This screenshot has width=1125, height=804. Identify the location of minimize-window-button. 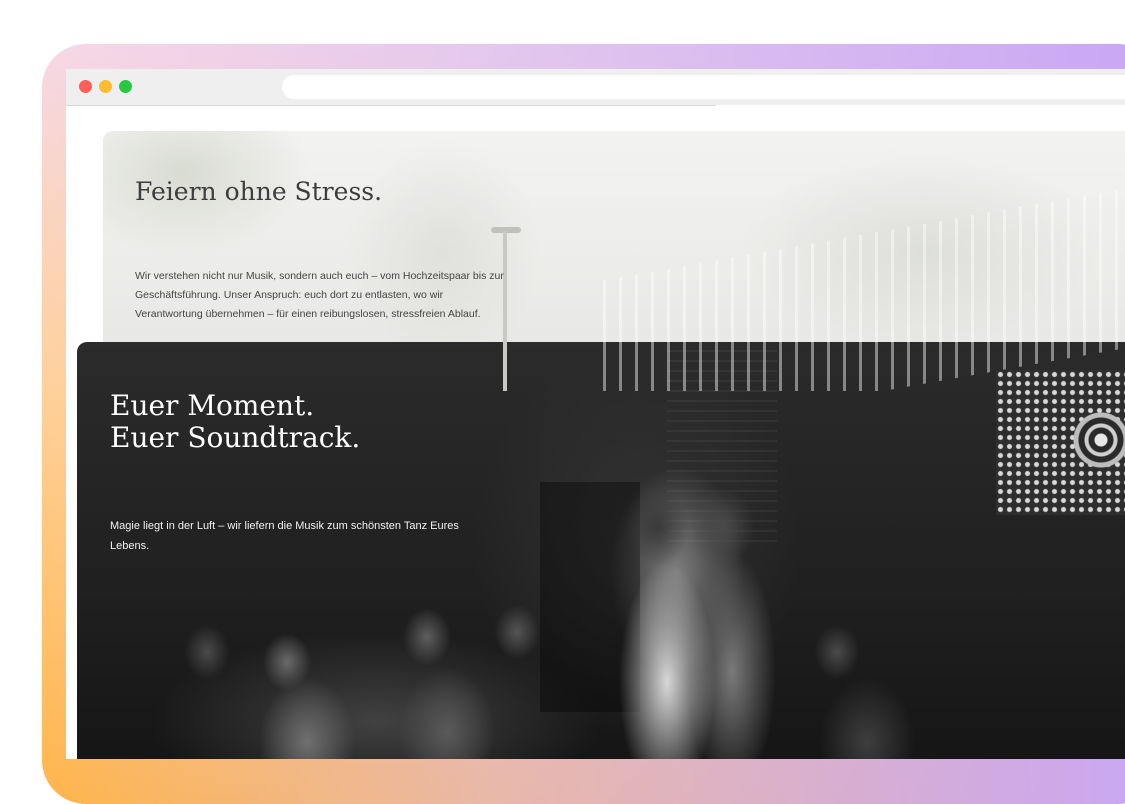
(105, 86).